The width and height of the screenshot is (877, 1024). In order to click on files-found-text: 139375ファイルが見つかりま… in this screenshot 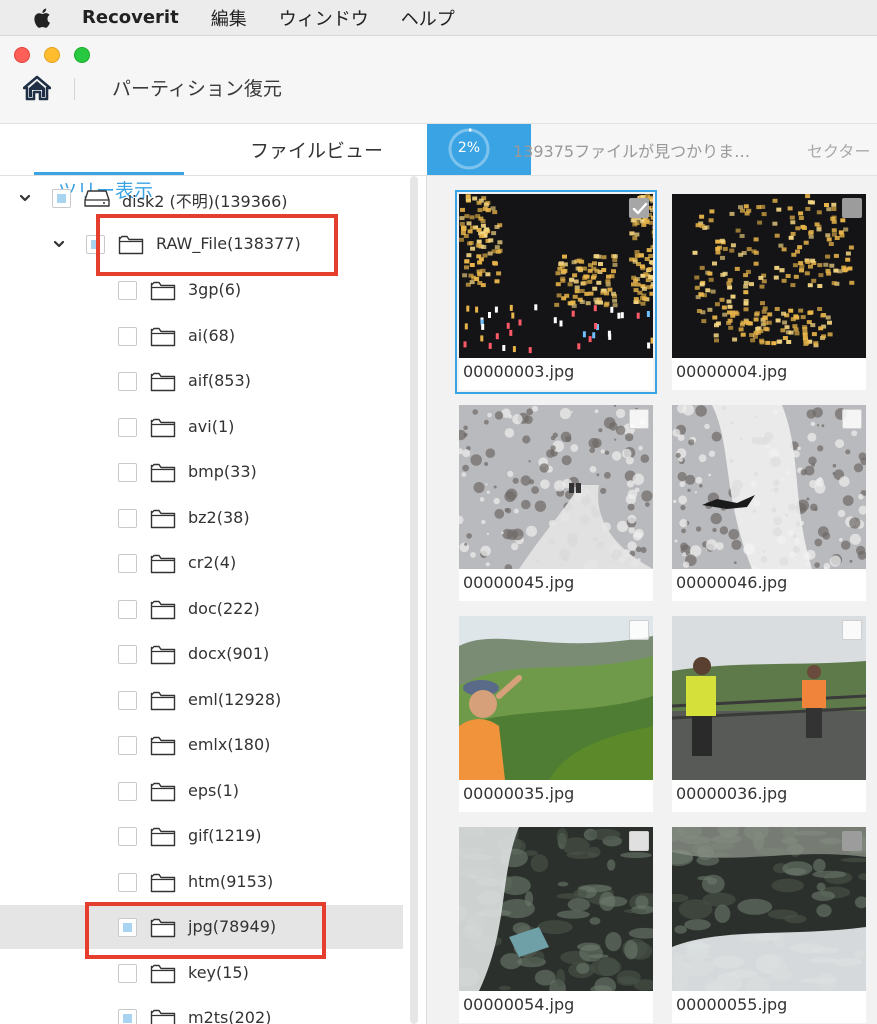, I will do `click(632, 151)`.